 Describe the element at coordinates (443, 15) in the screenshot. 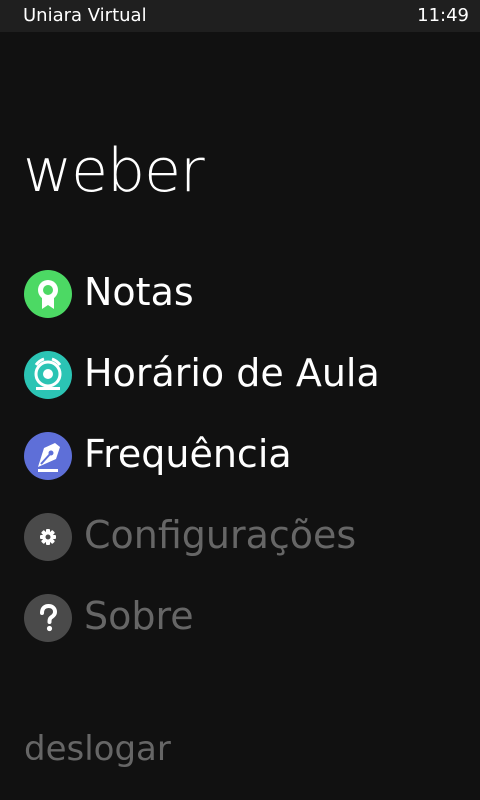

I see `status-time: 11:49` at that location.